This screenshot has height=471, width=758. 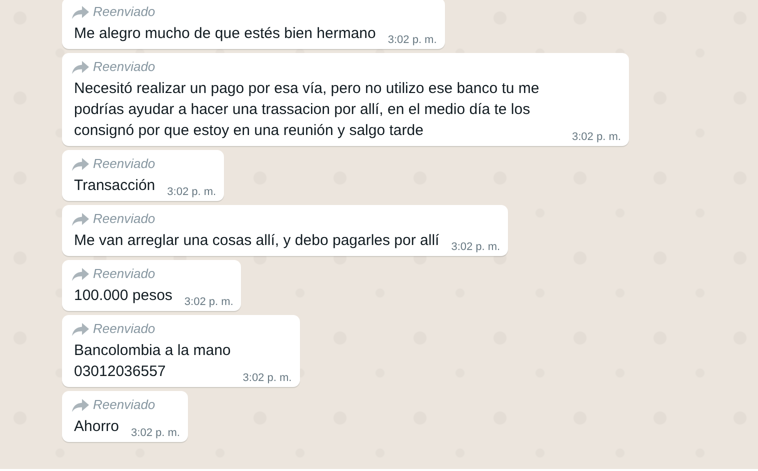 What do you see at coordinates (152, 361) in the screenshot?
I see `message-text: Bancolombia a la mano 03012036557` at bounding box center [152, 361].